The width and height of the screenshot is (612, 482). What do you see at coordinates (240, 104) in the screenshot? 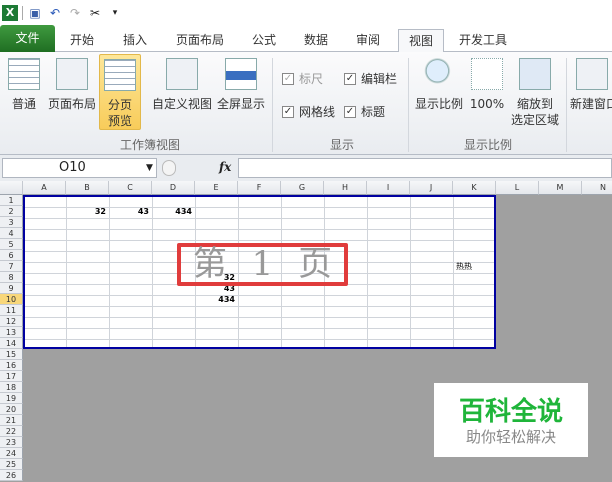
I see `label: 全屏显示` at bounding box center [240, 104].